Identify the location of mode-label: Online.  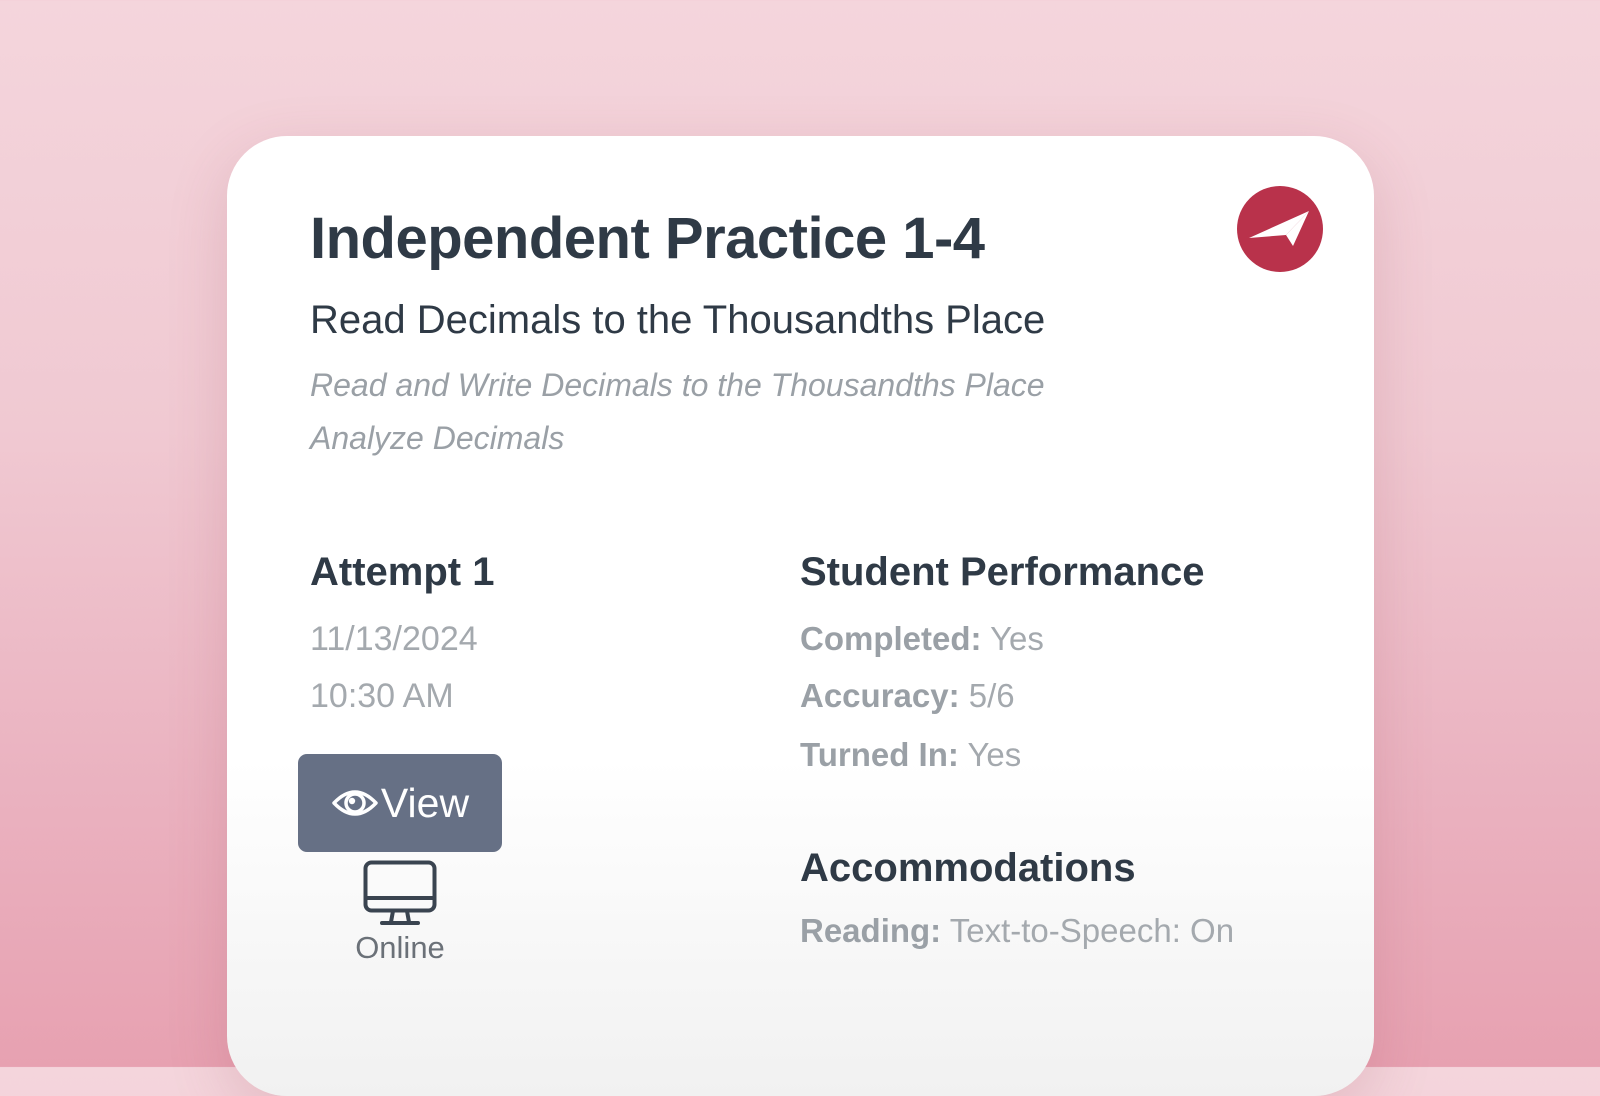
(400, 947).